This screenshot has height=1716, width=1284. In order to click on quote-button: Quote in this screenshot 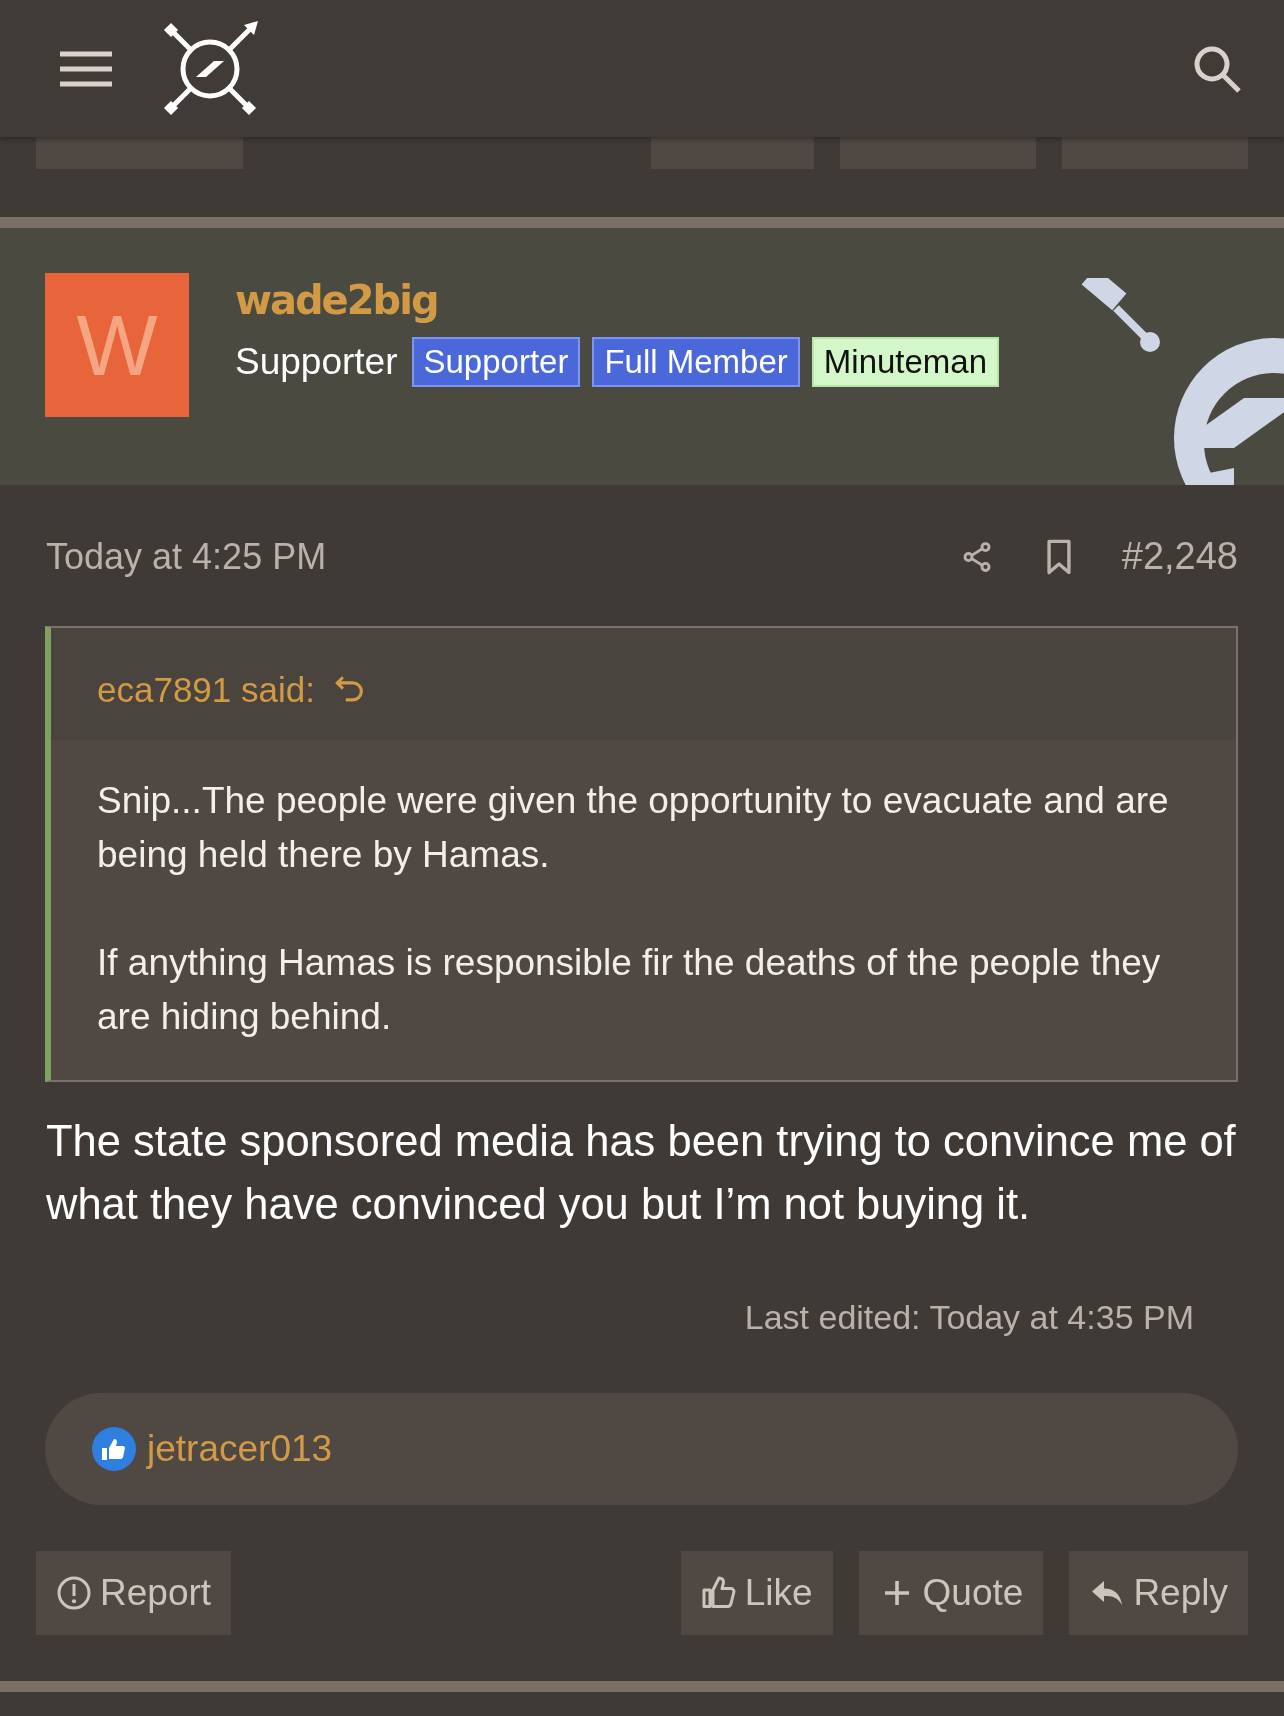, I will do `click(951, 1593)`.